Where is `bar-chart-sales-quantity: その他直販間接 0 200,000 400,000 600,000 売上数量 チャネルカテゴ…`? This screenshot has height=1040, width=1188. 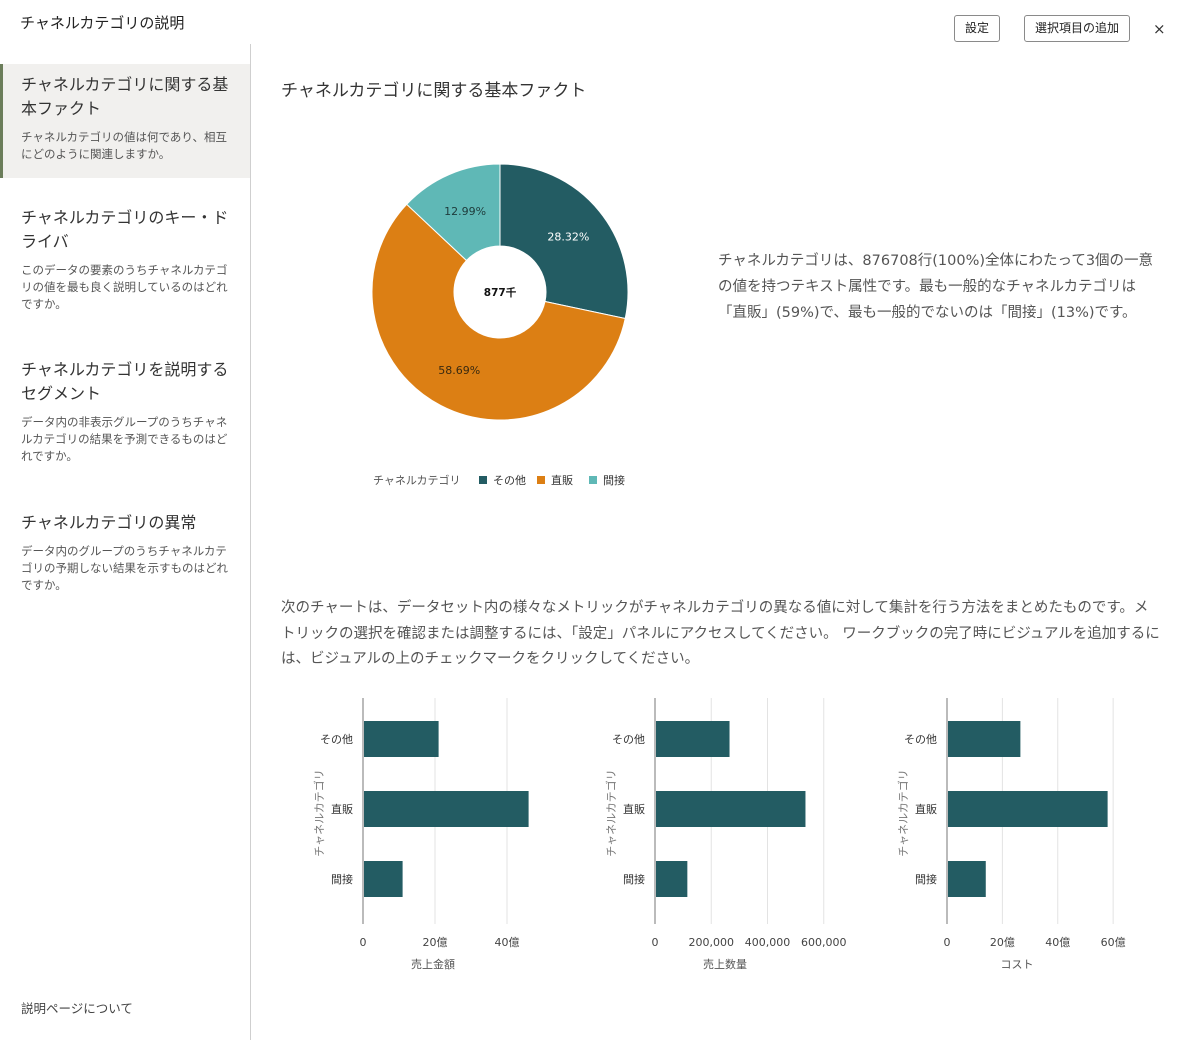 bar-chart-sales-quantity: その他直販間接 0 200,000 400,000 600,000 売上数量 チャネルカテゴ… is located at coordinates (725, 834).